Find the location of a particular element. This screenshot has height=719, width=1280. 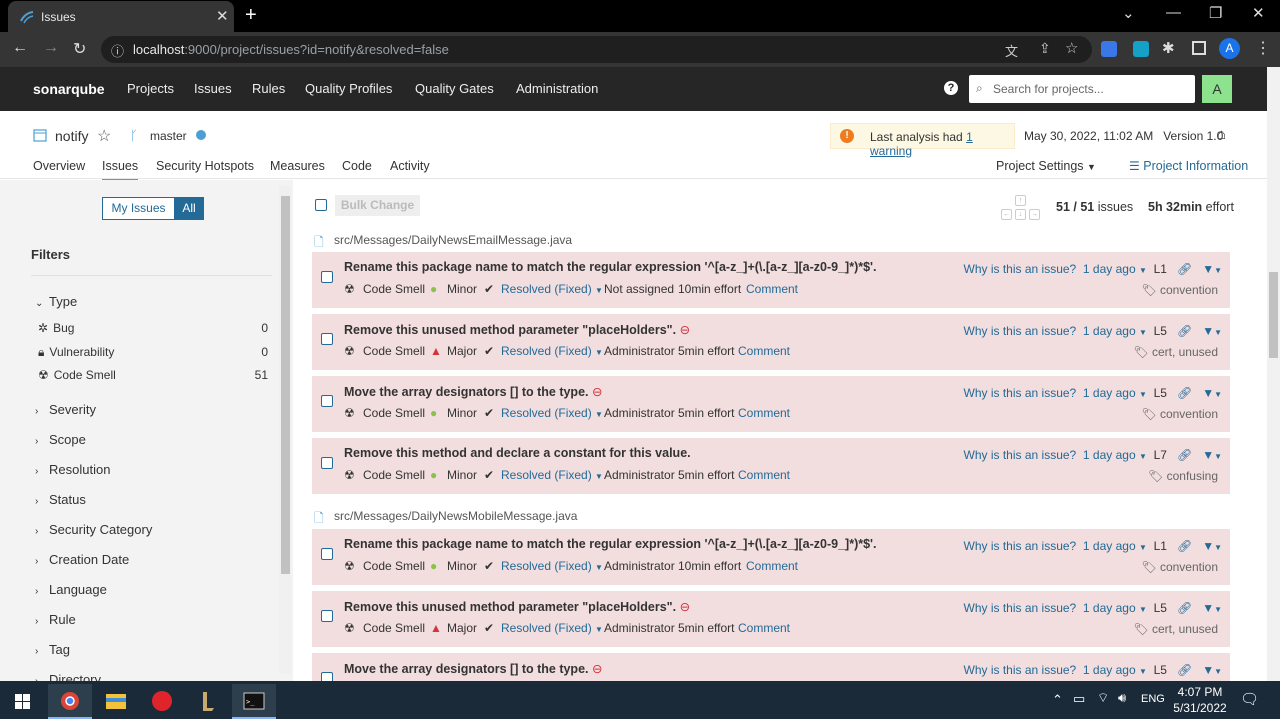

tab-security-hotspots: Security Hotspots is located at coordinates (205, 166).